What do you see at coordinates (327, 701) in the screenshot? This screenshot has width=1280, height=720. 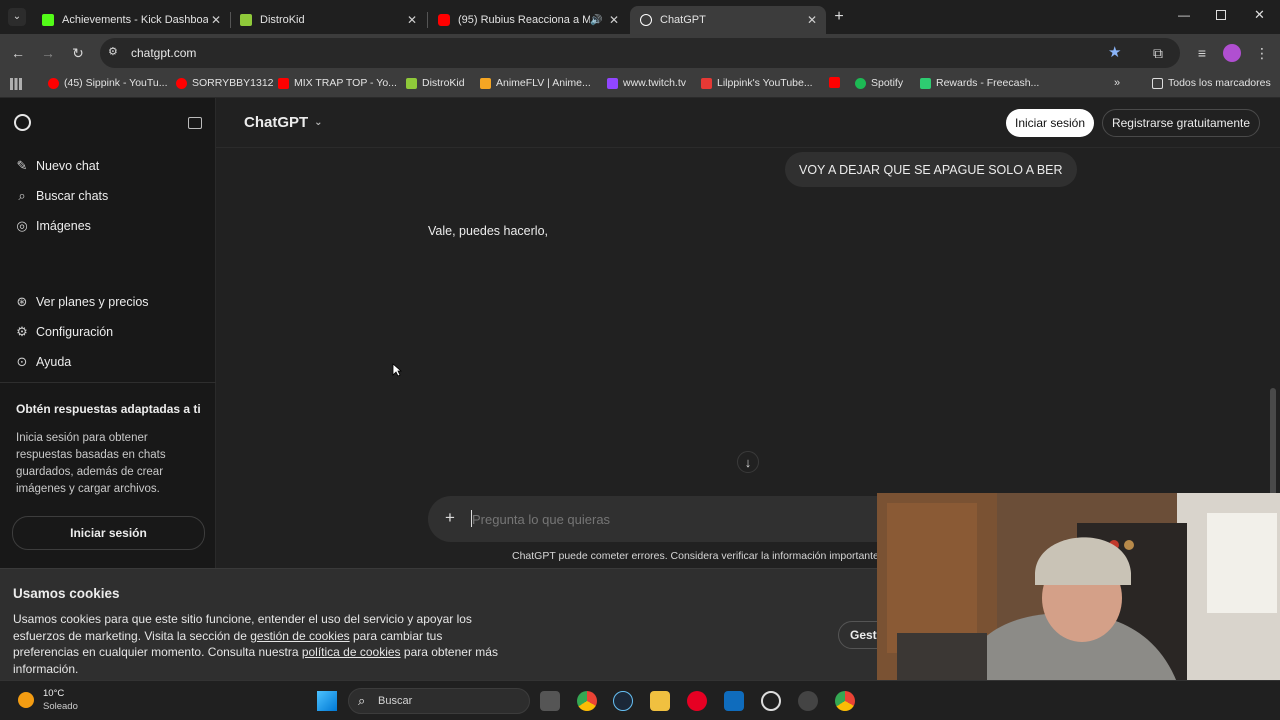 I see `windows-start-icon` at bounding box center [327, 701].